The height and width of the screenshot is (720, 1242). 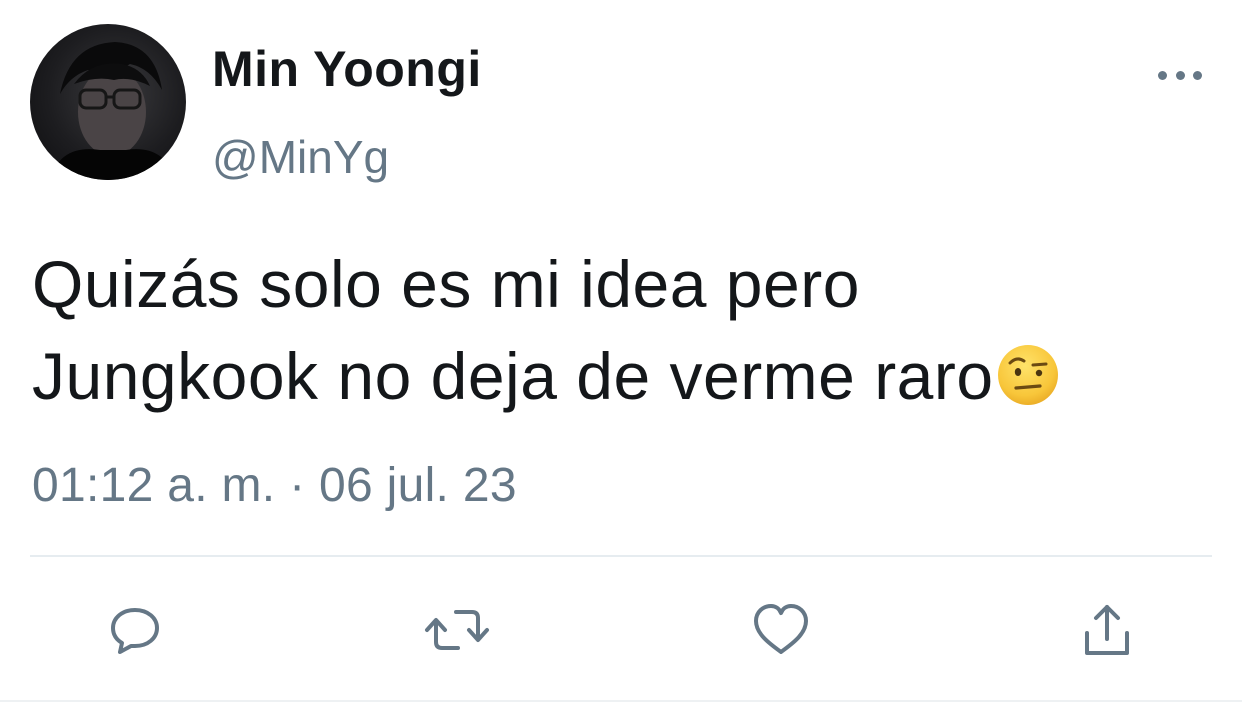 I want to click on tweet-timestamp: 01:12 a. m. · 06 jul. 23, so click(x=274, y=485).